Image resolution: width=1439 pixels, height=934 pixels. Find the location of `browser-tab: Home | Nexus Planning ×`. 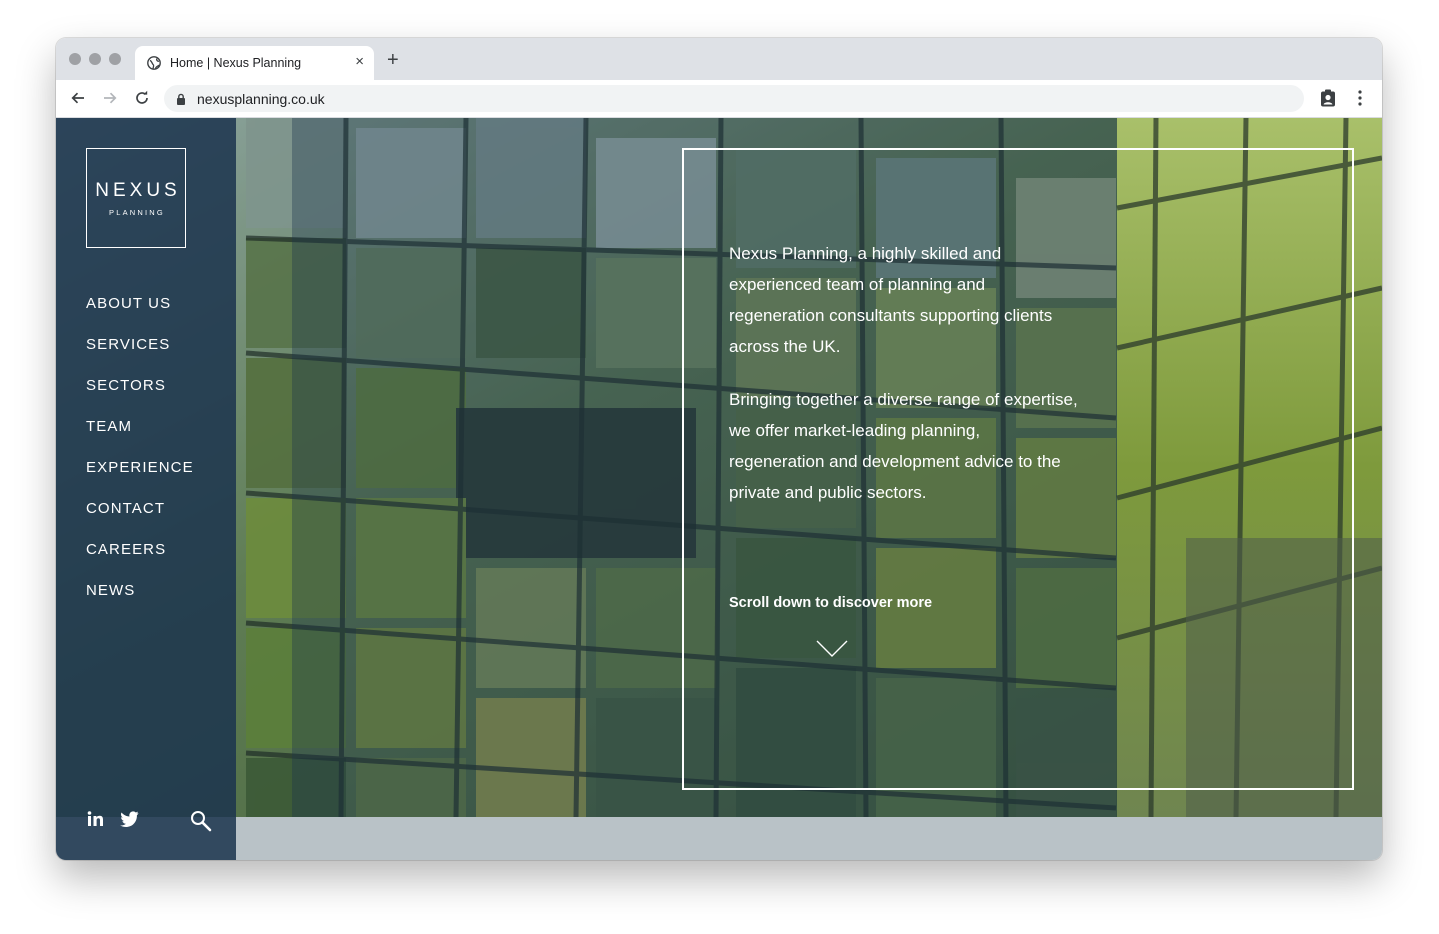

browser-tab: Home | Nexus Planning × is located at coordinates (254, 63).